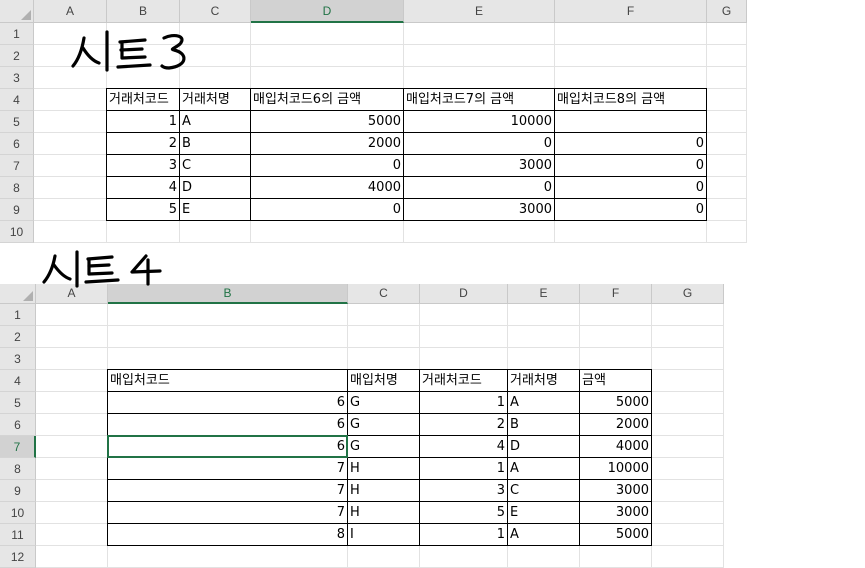 Image resolution: width=865 pixels, height=568 pixels. I want to click on sheet3-col-header-e: E, so click(479, 11).